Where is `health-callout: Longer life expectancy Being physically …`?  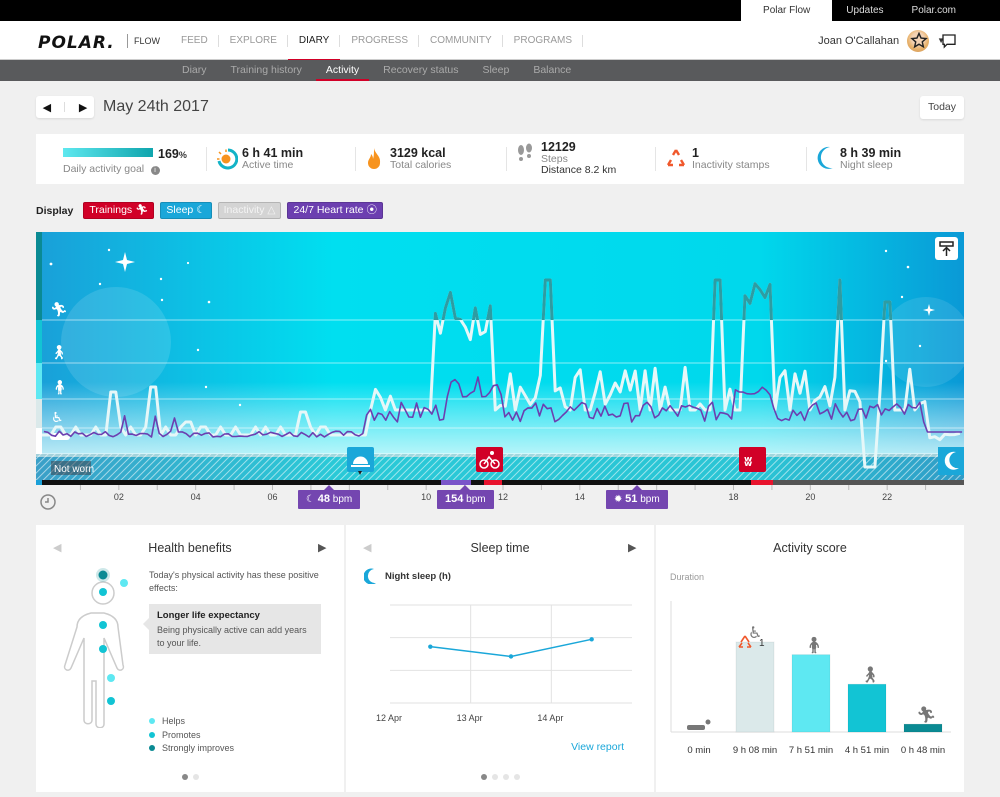 health-callout: Longer life expectancy Being physically … is located at coordinates (232, 629).